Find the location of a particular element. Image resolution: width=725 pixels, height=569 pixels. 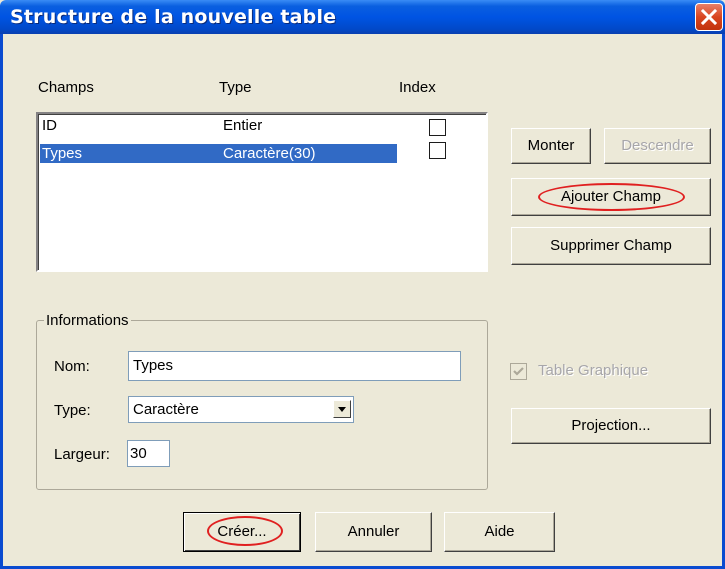

aide-button-label: Aide is located at coordinates (499, 531).